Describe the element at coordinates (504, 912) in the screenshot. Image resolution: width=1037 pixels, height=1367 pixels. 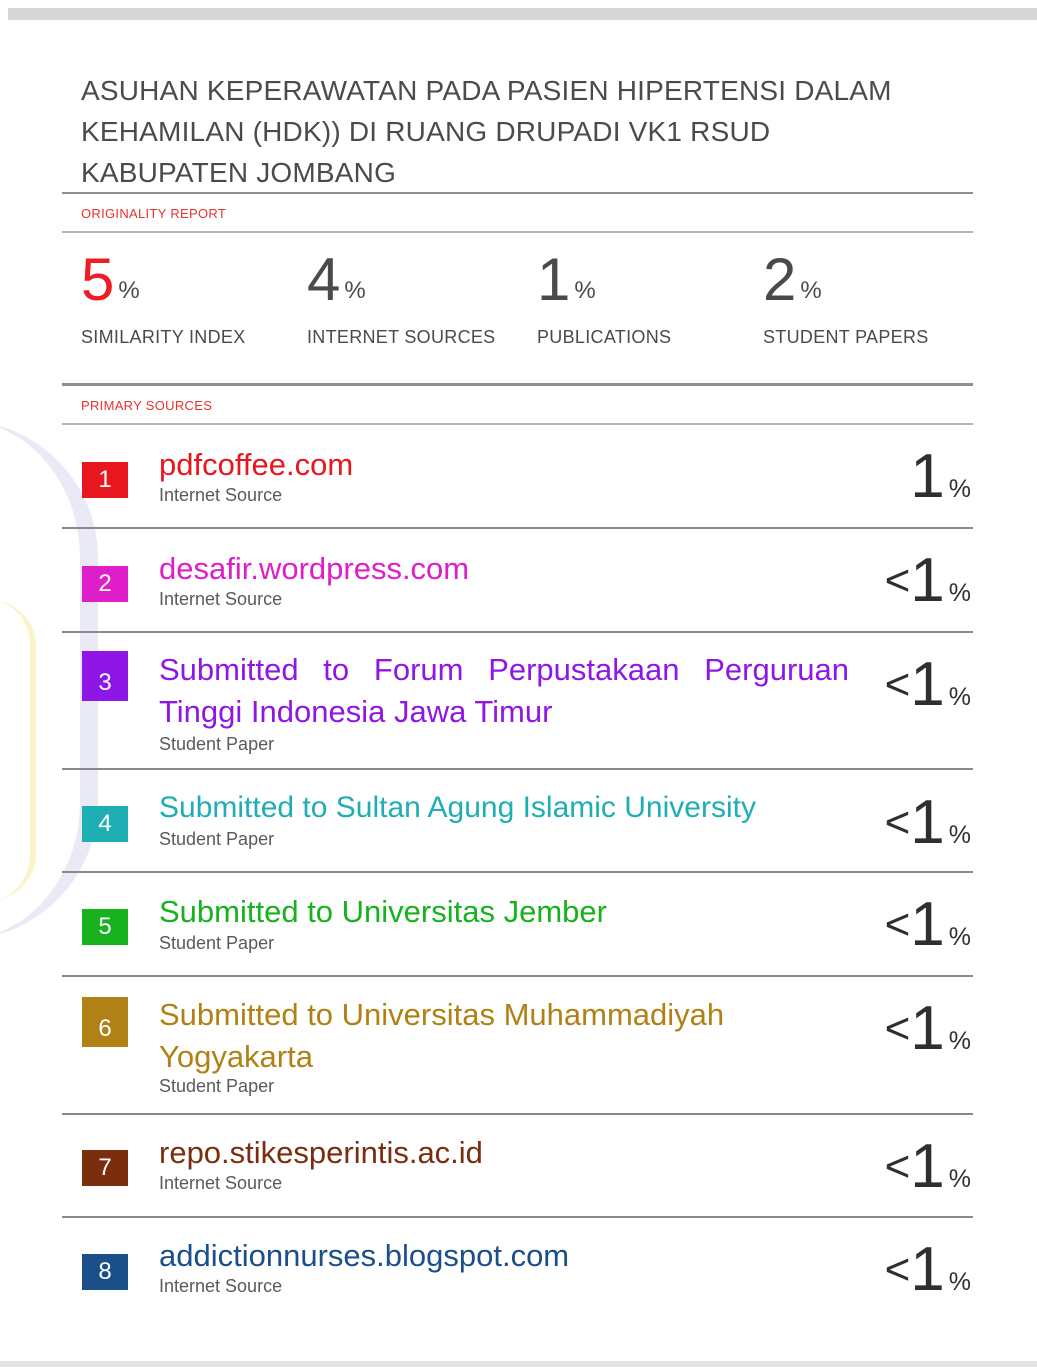
I see `source-name: Submitted to Universitas Jember` at that location.